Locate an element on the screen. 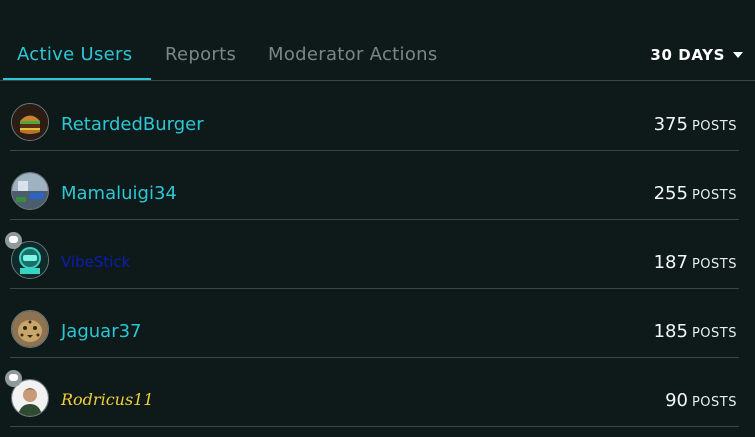 The width and height of the screenshot is (755, 437). caret-down-icon is located at coordinates (738, 55).